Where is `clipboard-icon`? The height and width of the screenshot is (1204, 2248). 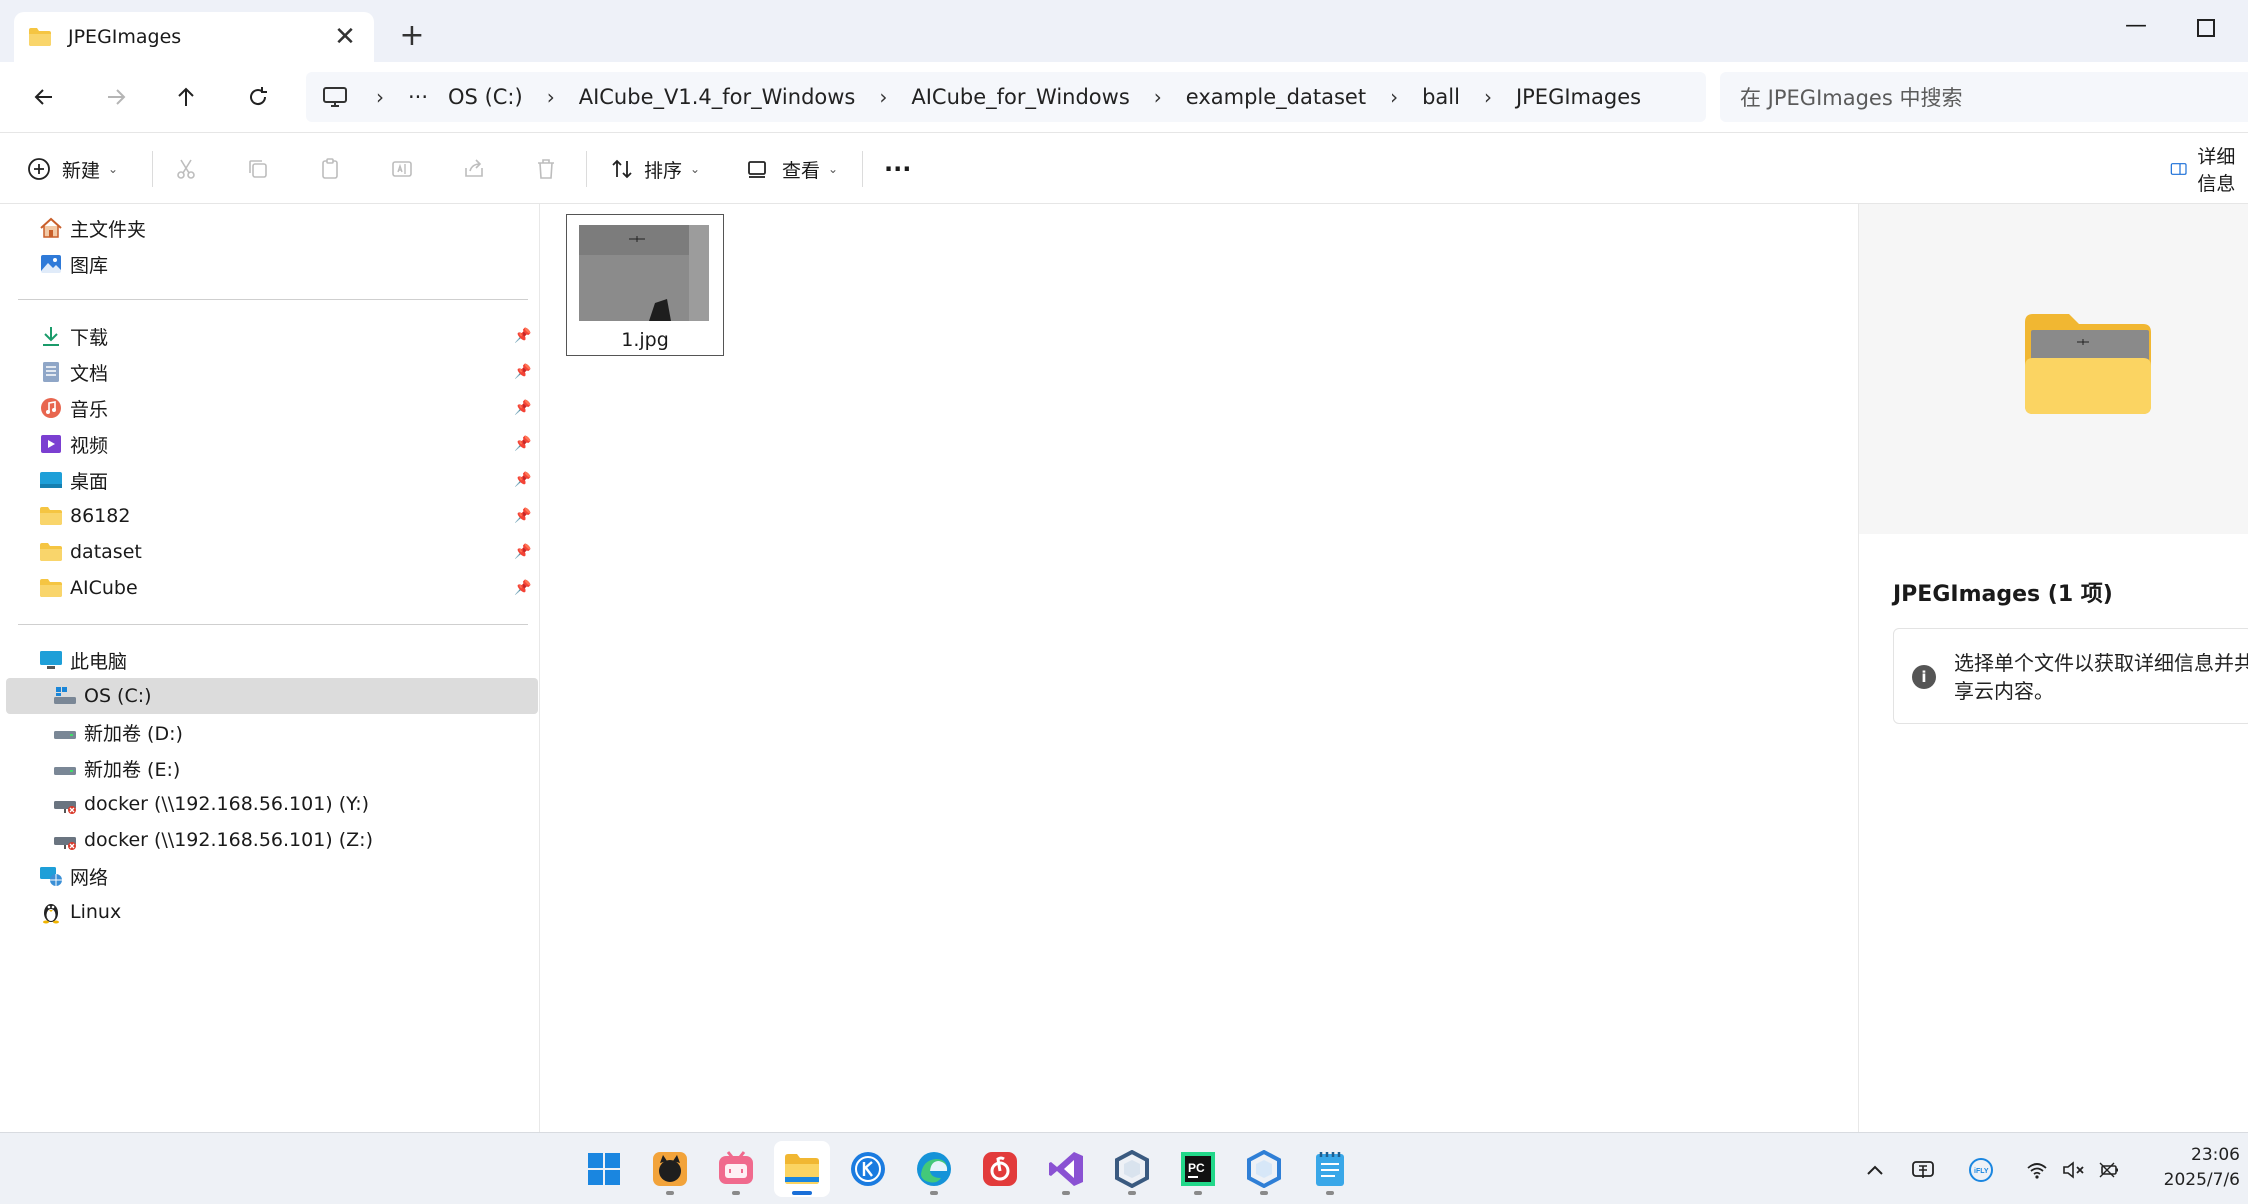 clipboard-icon is located at coordinates (330, 168).